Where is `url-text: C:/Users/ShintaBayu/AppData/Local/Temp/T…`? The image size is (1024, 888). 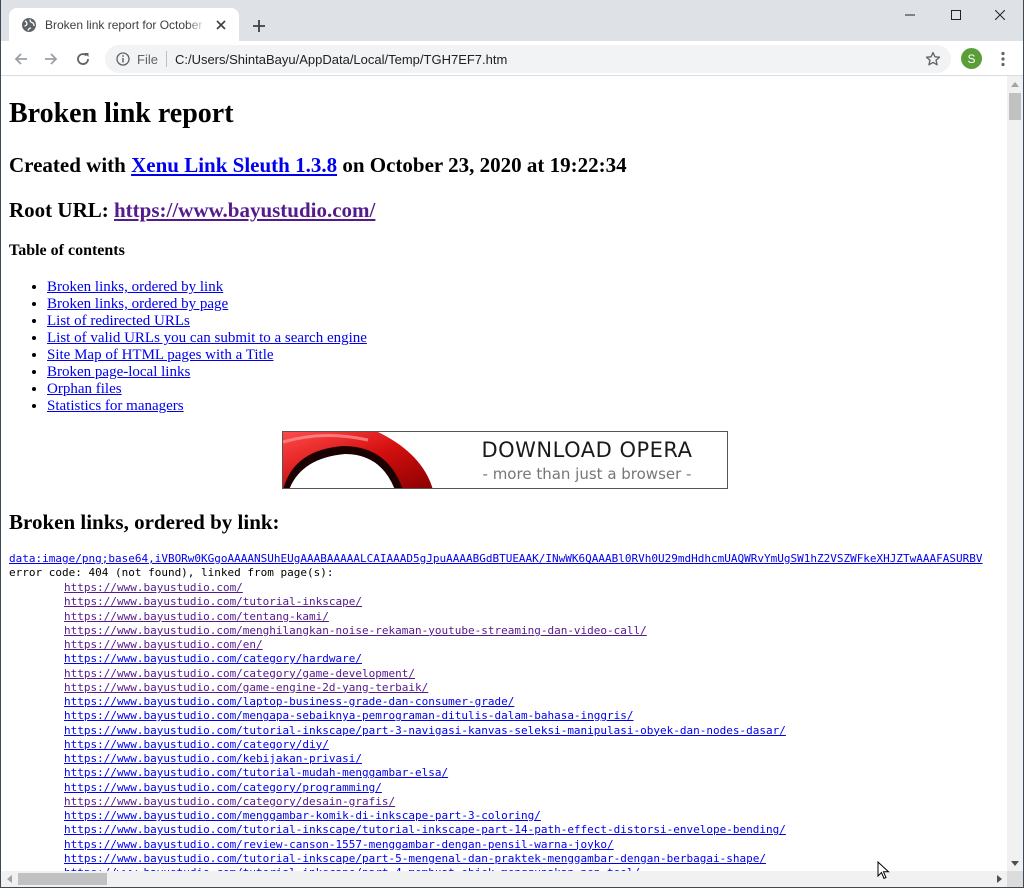 url-text: C:/Users/ShintaBayu/AppData/Local/Temp/T… is located at coordinates (341, 59).